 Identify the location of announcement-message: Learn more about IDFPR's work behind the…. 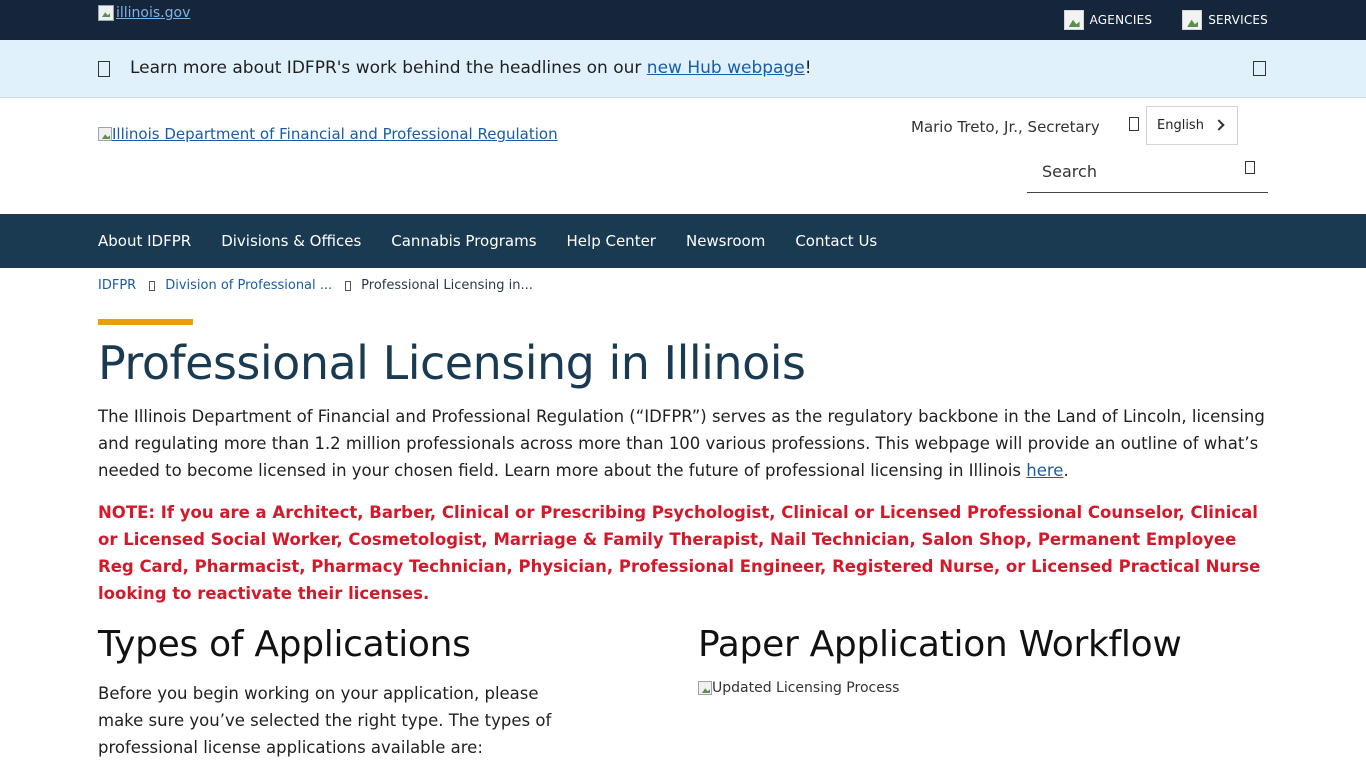
(471, 68).